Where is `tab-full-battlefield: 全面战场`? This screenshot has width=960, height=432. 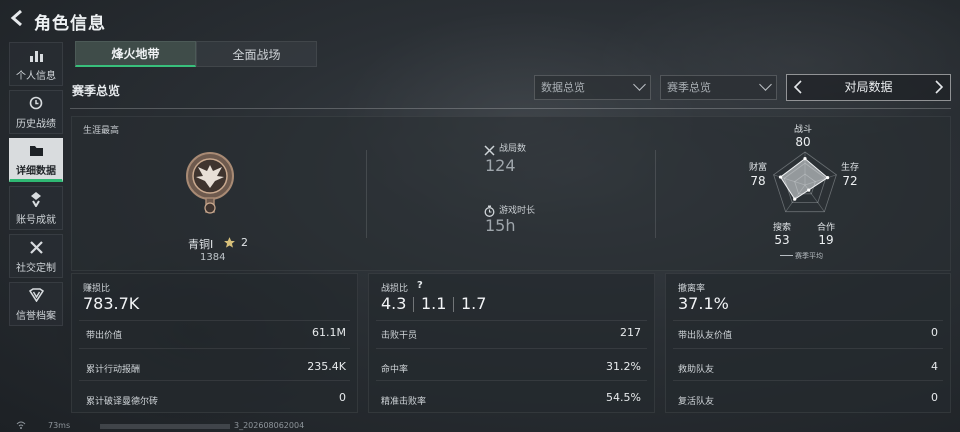
tab-full-battlefield: 全面战场 is located at coordinates (256, 54).